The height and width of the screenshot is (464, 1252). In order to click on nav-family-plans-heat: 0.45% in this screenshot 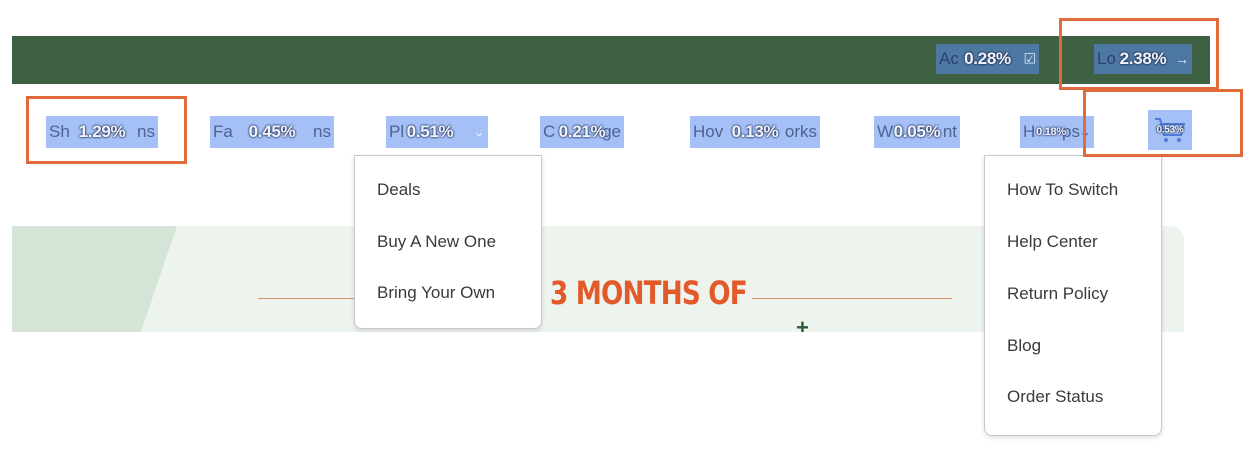, I will do `click(272, 131)`.